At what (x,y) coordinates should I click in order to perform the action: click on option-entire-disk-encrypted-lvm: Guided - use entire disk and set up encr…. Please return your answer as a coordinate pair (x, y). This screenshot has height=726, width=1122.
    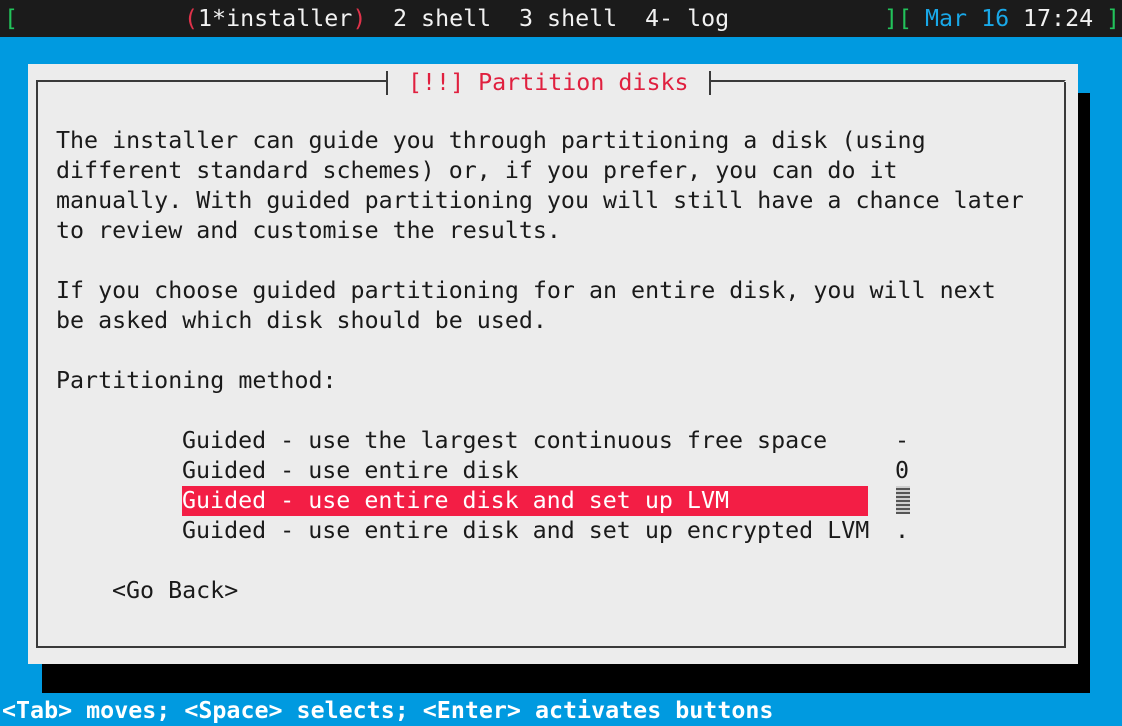
    Looking at the image, I should click on (525, 531).